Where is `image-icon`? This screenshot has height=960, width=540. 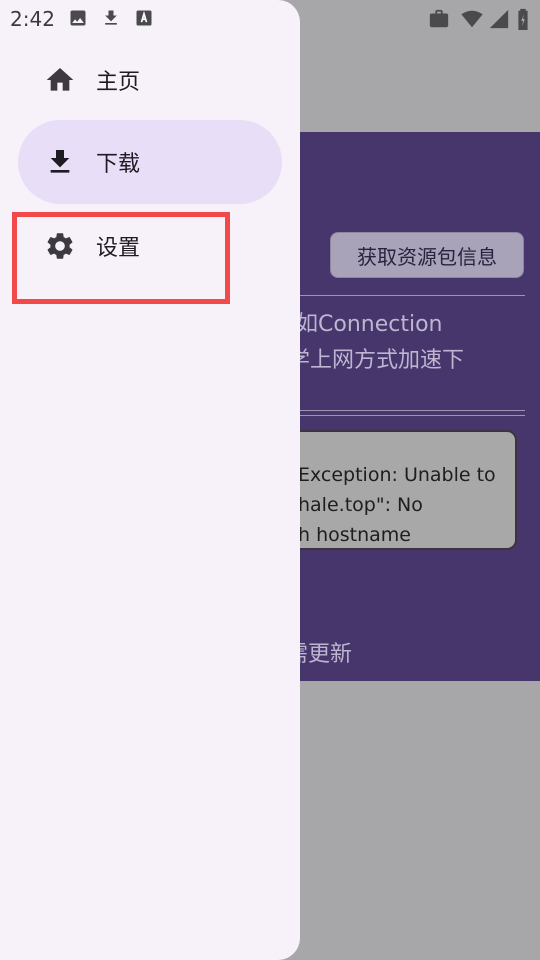
image-icon is located at coordinates (78, 18).